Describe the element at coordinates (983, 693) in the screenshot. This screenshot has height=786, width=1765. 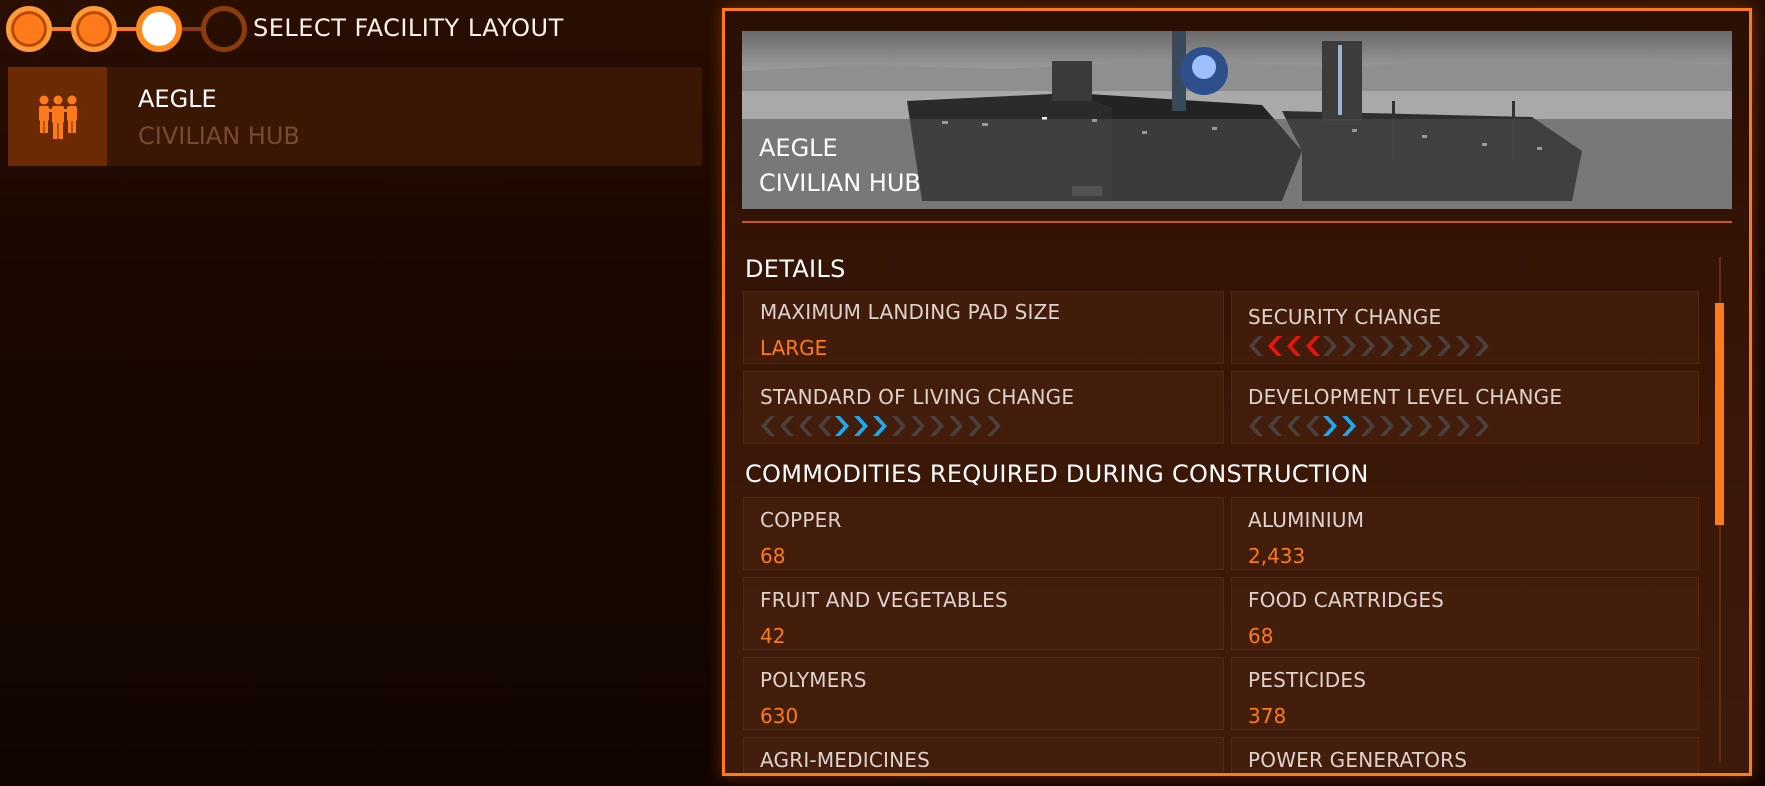
I see `commodity-item: POLYMERS 630` at that location.